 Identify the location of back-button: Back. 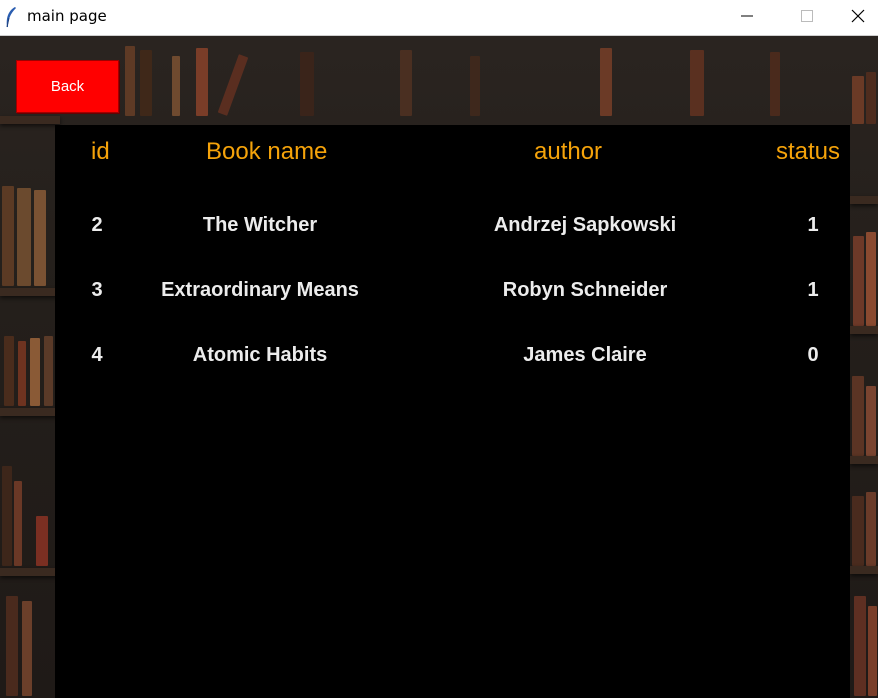
(67, 86).